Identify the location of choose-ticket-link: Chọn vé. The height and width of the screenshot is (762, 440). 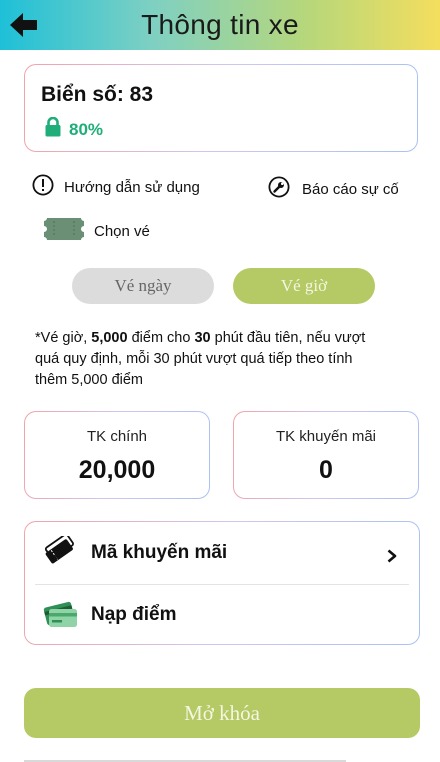
(97, 231).